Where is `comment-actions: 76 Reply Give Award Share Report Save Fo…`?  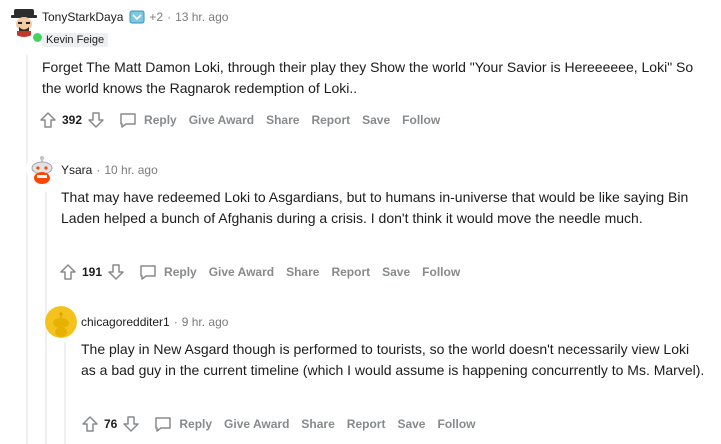
comment-actions: 76 Reply Give Award Share Report Save Fo… is located at coordinates (277, 424).